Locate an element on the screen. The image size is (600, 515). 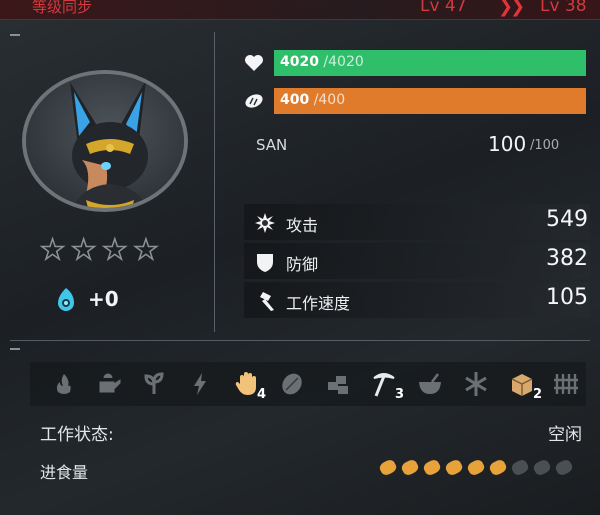
mining-icon: 3 is located at coordinates (387, 386).